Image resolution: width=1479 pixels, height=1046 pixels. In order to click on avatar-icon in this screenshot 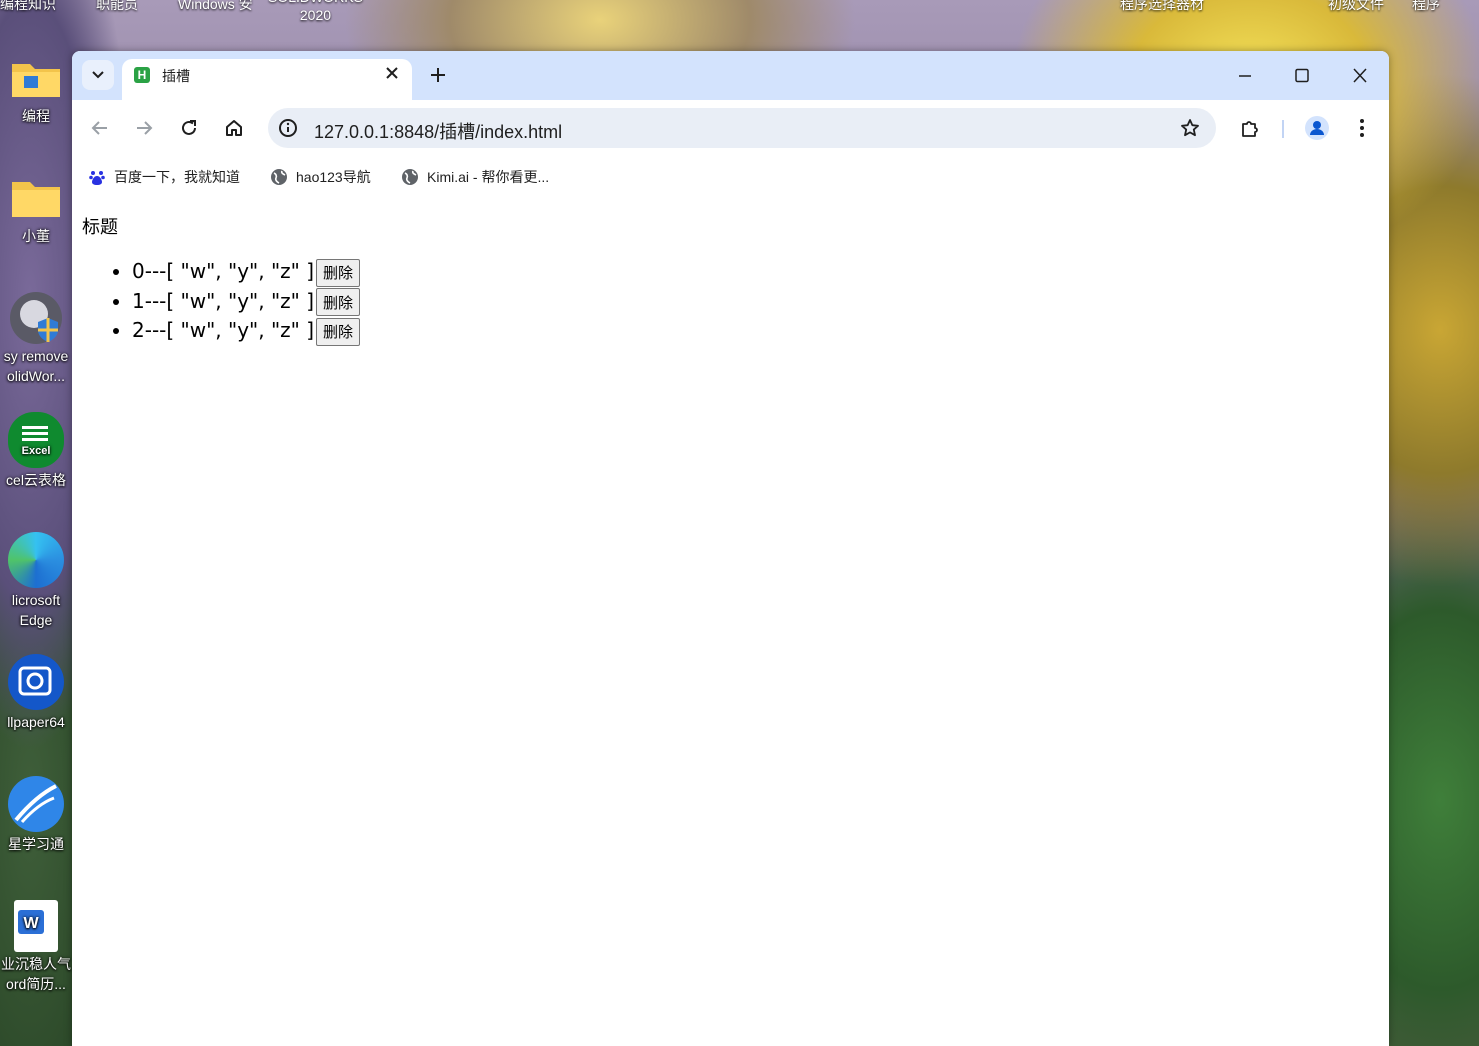, I will do `click(1317, 128)`.